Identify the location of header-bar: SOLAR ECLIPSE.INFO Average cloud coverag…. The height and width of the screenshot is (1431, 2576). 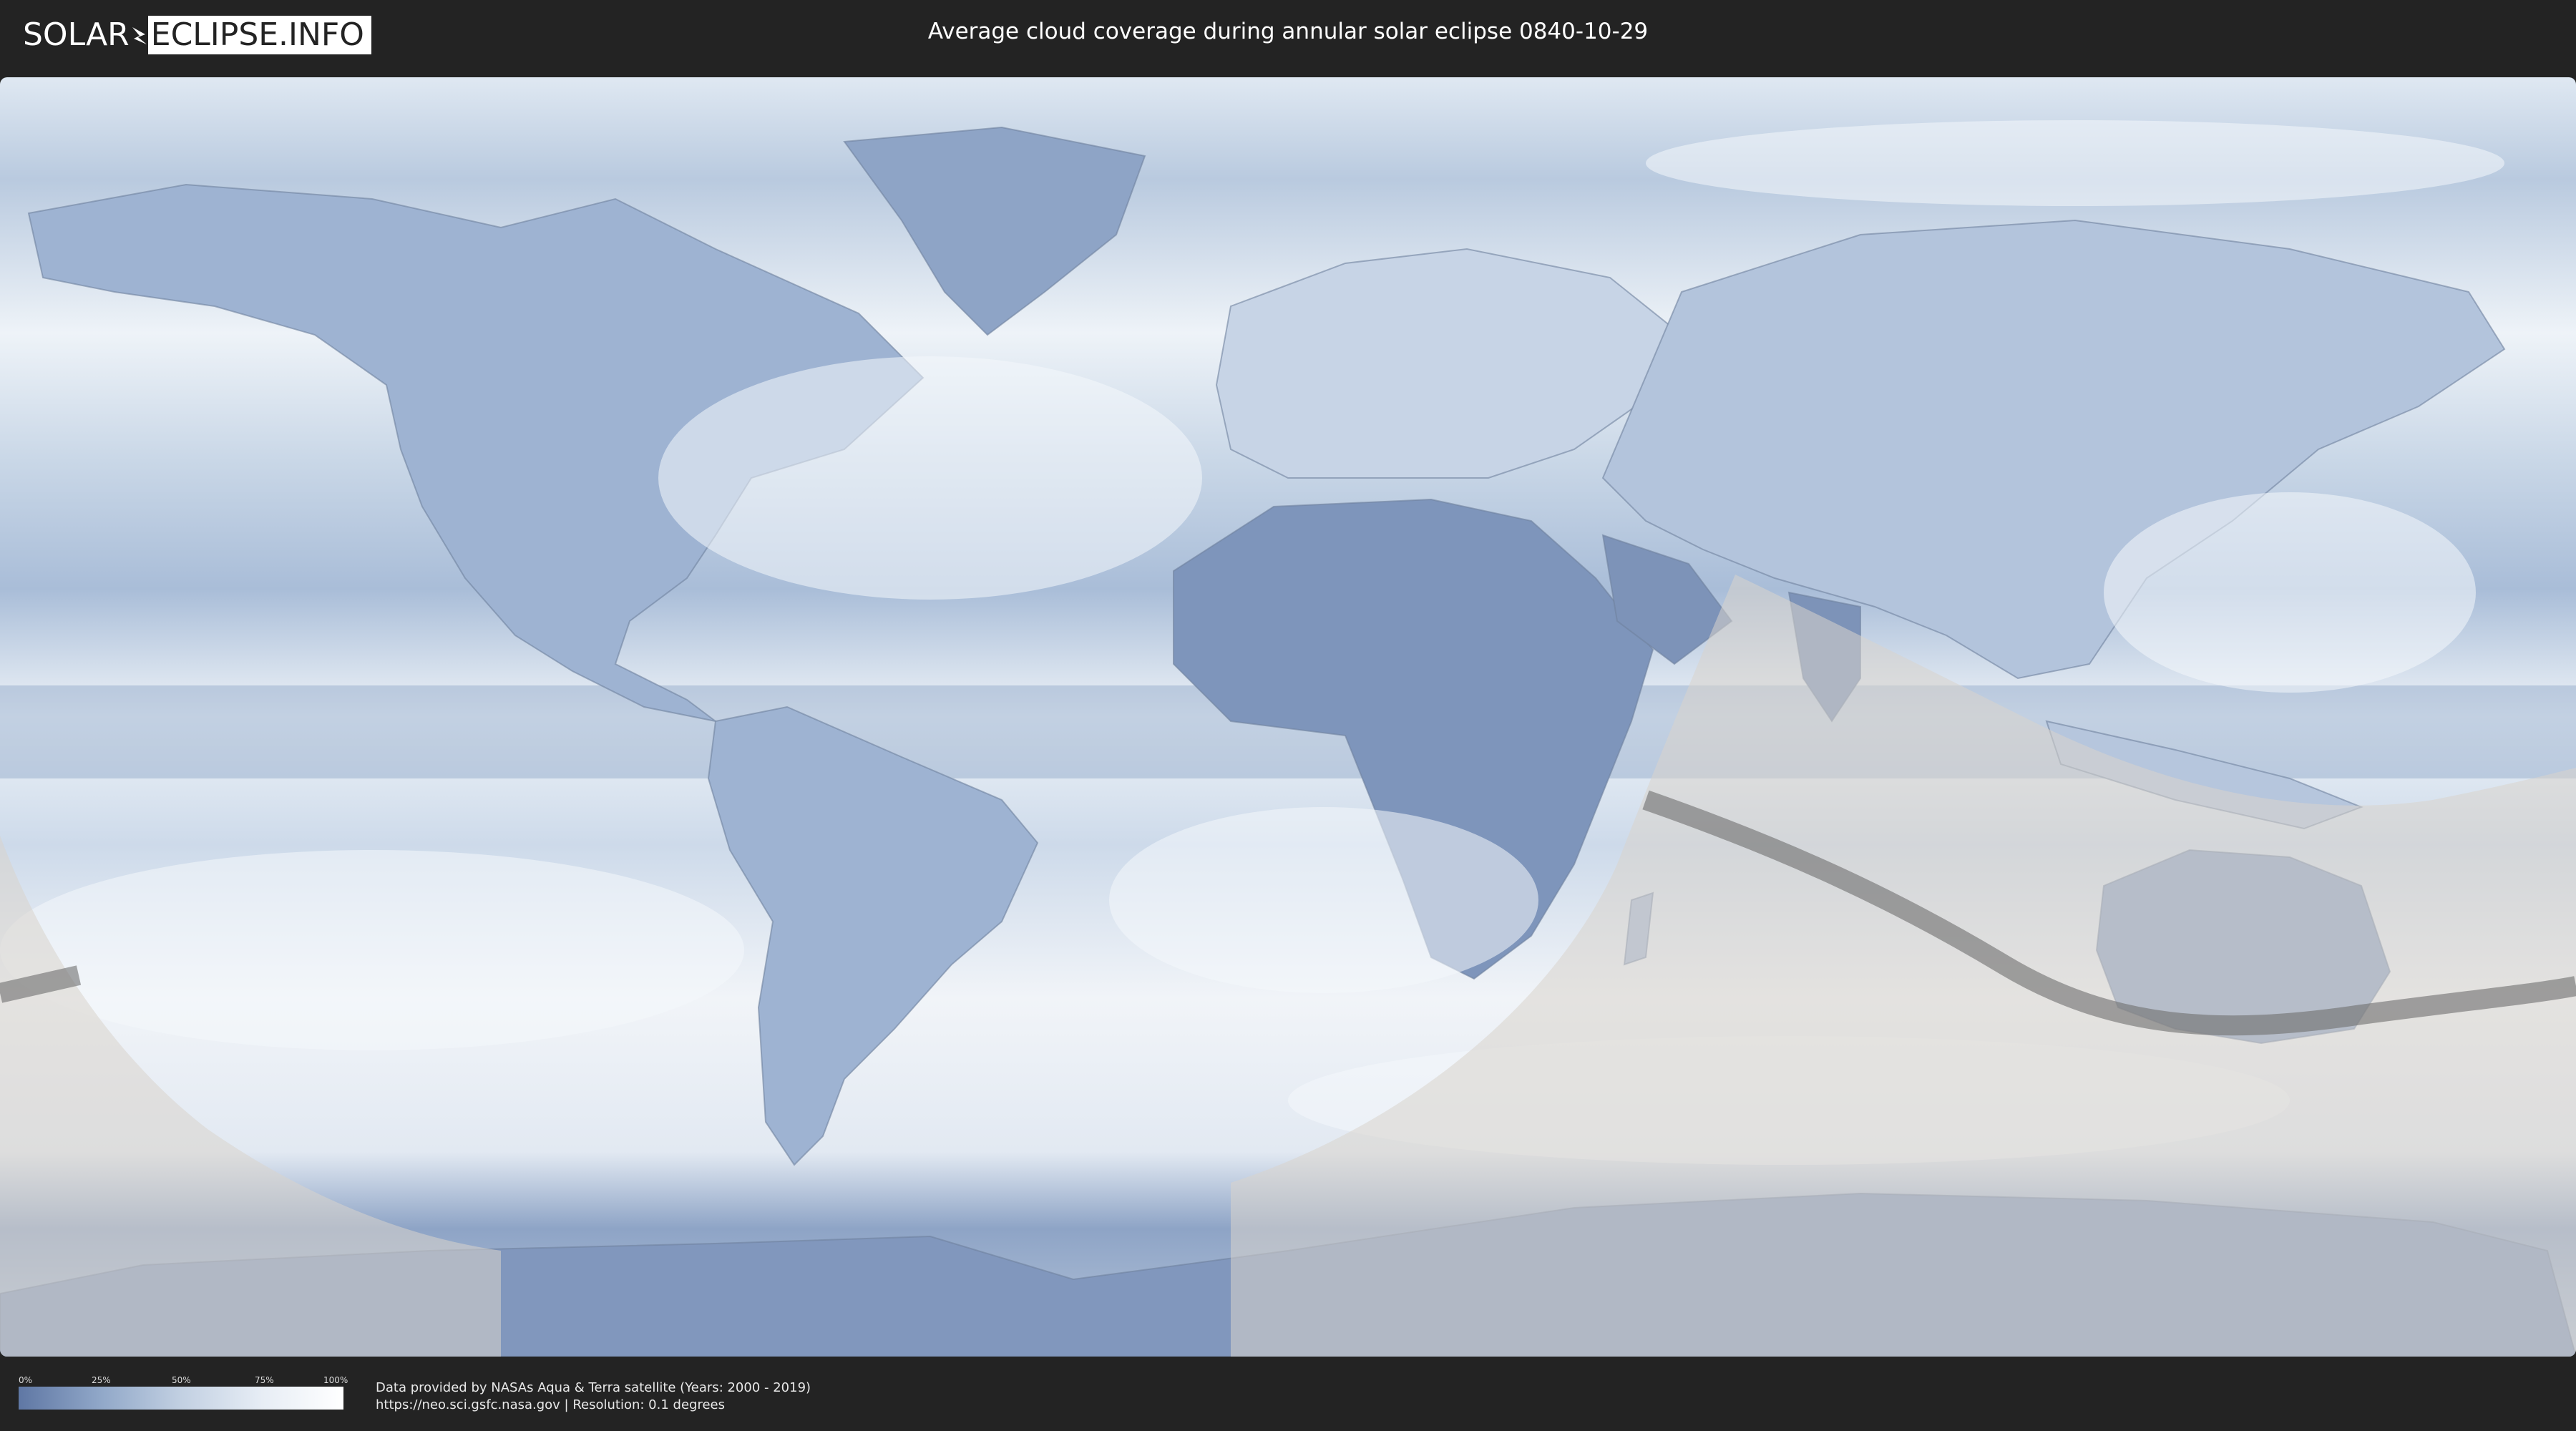
(1288, 36).